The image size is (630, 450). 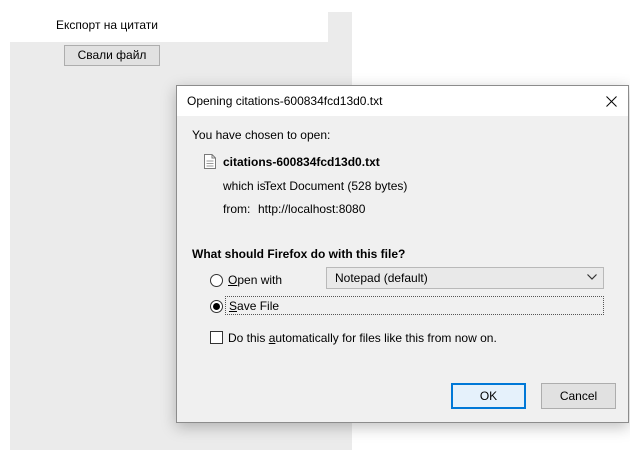 I want to click on chevron-down-icon, so click(x=592, y=277).